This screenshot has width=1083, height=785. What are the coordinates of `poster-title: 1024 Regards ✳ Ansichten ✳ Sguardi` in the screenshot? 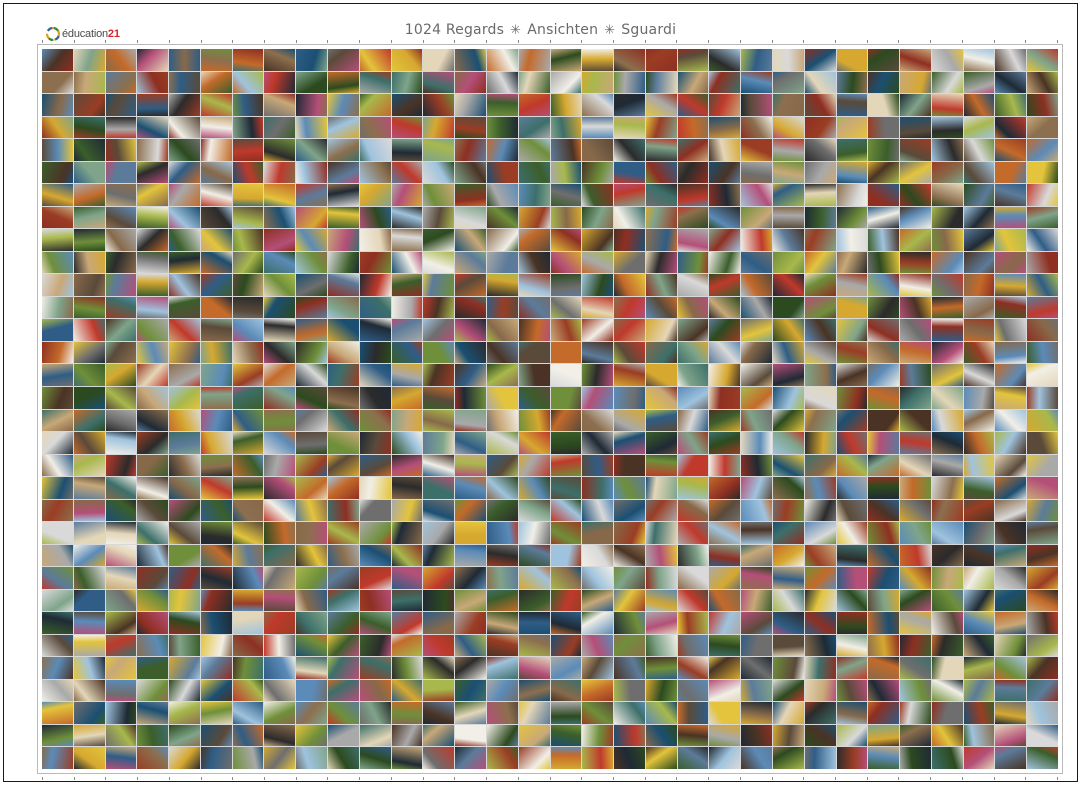 It's located at (540, 30).